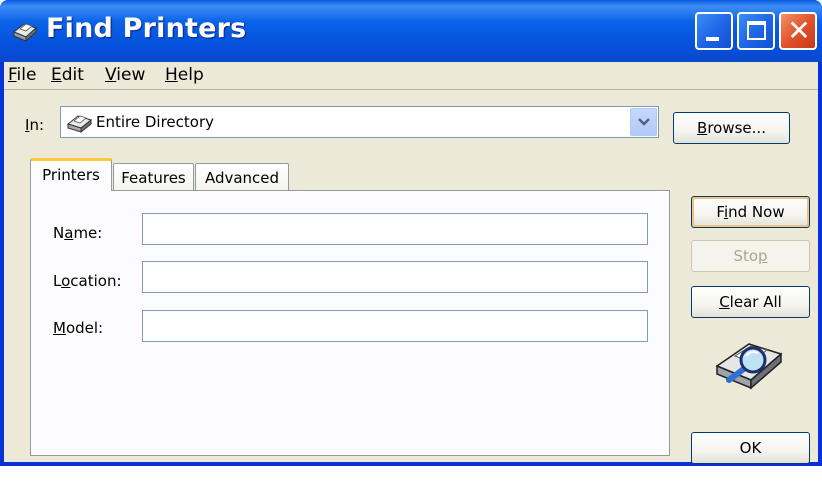 This screenshot has height=489, width=822. What do you see at coordinates (131, 75) in the screenshot?
I see `menu-view-label: iew` at bounding box center [131, 75].